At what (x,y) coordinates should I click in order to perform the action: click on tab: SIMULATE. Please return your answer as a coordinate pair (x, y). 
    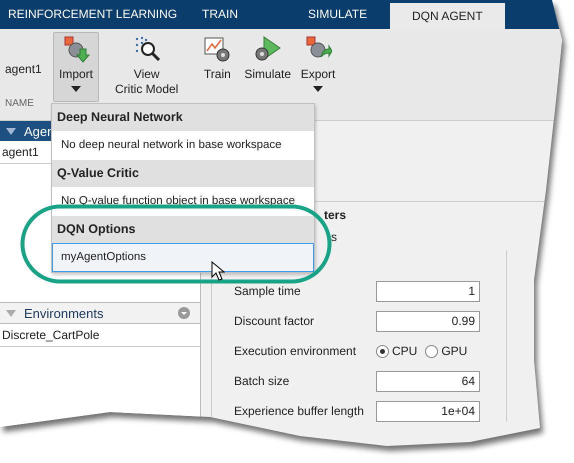
    Looking at the image, I should click on (346, 14).